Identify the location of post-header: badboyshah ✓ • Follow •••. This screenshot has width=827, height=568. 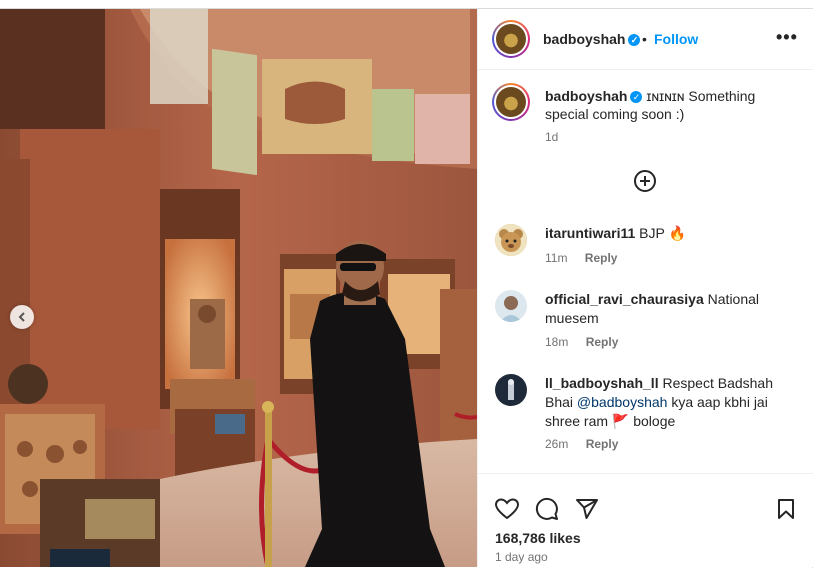
(645, 39).